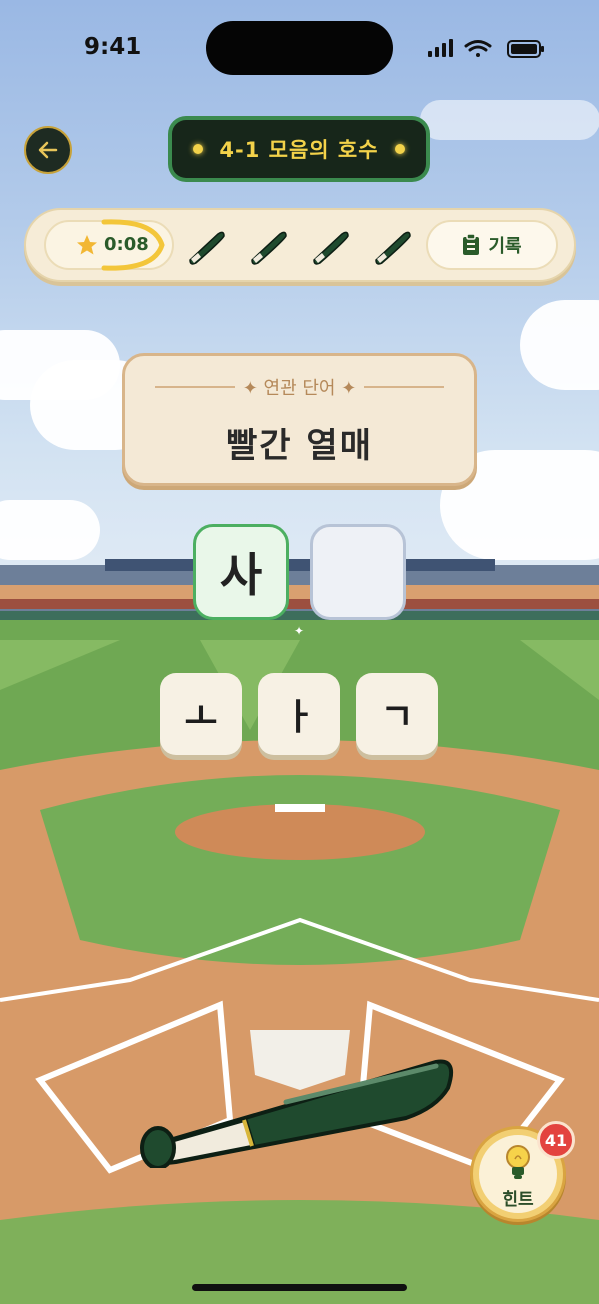  What do you see at coordinates (299, 592) in the screenshot?
I see `stadium-stands` at bounding box center [299, 592].